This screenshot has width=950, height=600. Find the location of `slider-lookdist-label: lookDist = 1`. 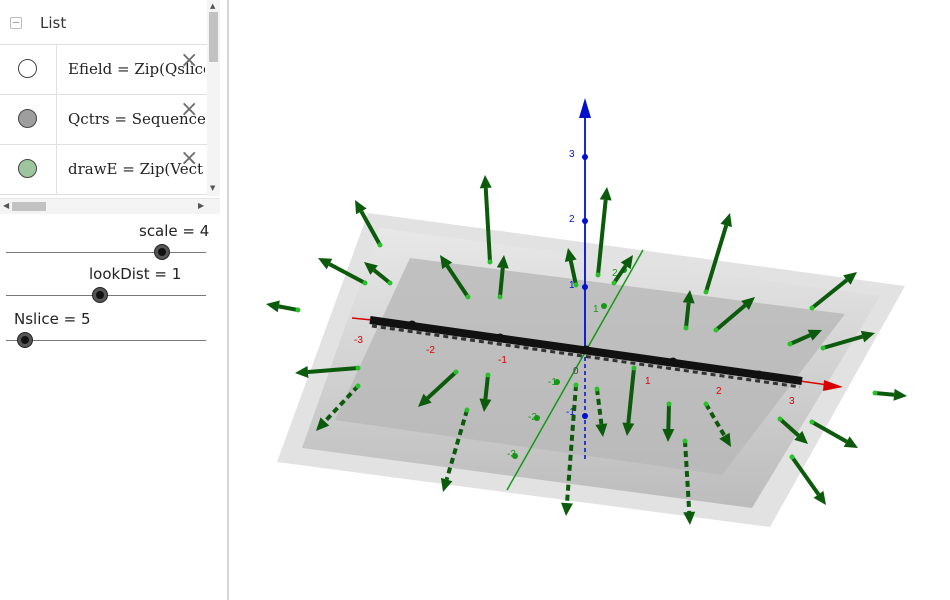

slider-lookdist-label: lookDist = 1 is located at coordinates (135, 274).